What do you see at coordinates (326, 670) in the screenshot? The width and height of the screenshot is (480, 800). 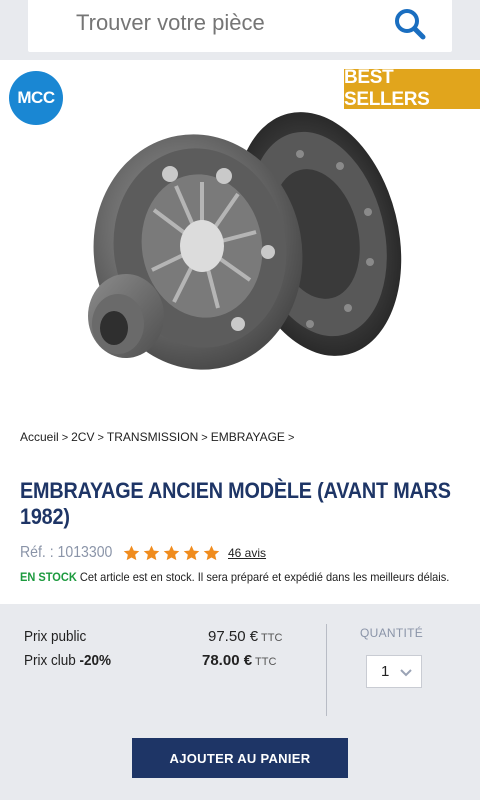 I see `divider` at bounding box center [326, 670].